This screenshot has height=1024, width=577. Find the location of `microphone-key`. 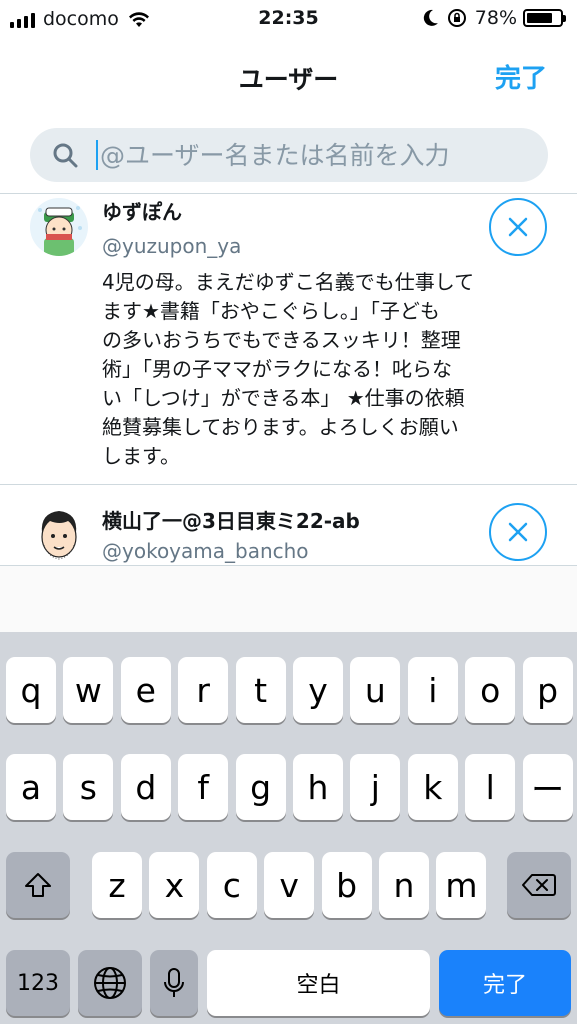

microphone-key is located at coordinates (174, 983).